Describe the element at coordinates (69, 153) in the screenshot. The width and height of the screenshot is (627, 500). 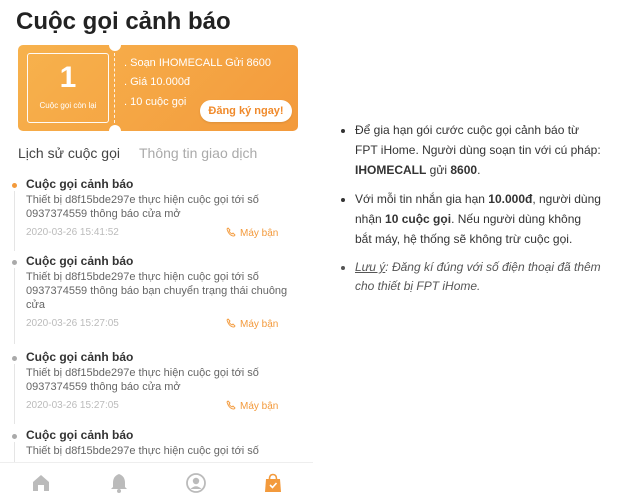
I see `tab-call-history: Lịch sử cuộc gọi` at that location.